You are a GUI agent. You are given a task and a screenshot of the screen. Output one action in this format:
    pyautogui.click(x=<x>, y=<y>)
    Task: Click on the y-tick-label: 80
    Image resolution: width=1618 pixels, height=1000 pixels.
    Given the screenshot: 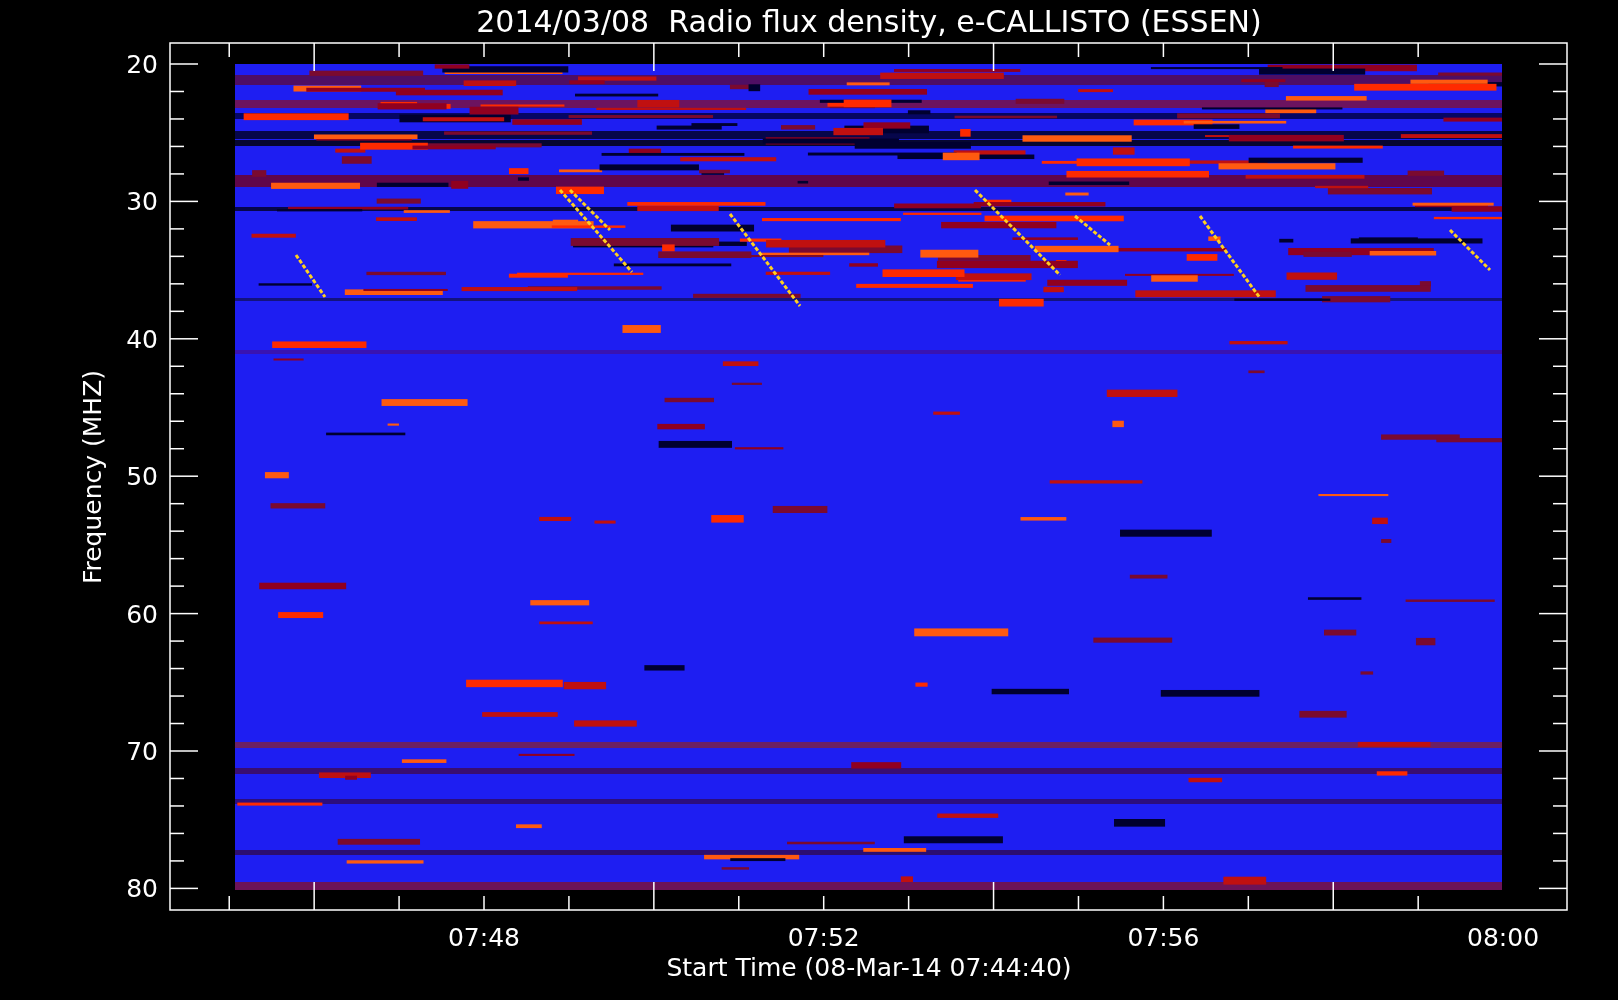 What is the action you would take?
    pyautogui.click(x=142, y=889)
    